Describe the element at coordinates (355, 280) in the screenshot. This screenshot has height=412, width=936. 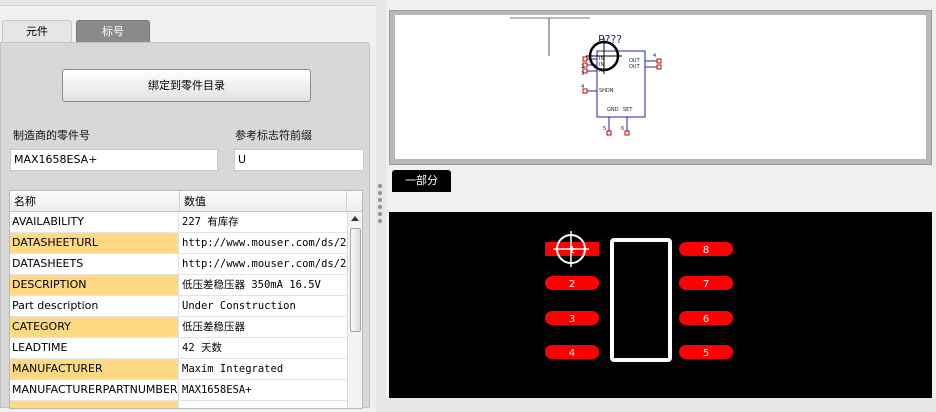
I see `scrollbar-thumb` at that location.